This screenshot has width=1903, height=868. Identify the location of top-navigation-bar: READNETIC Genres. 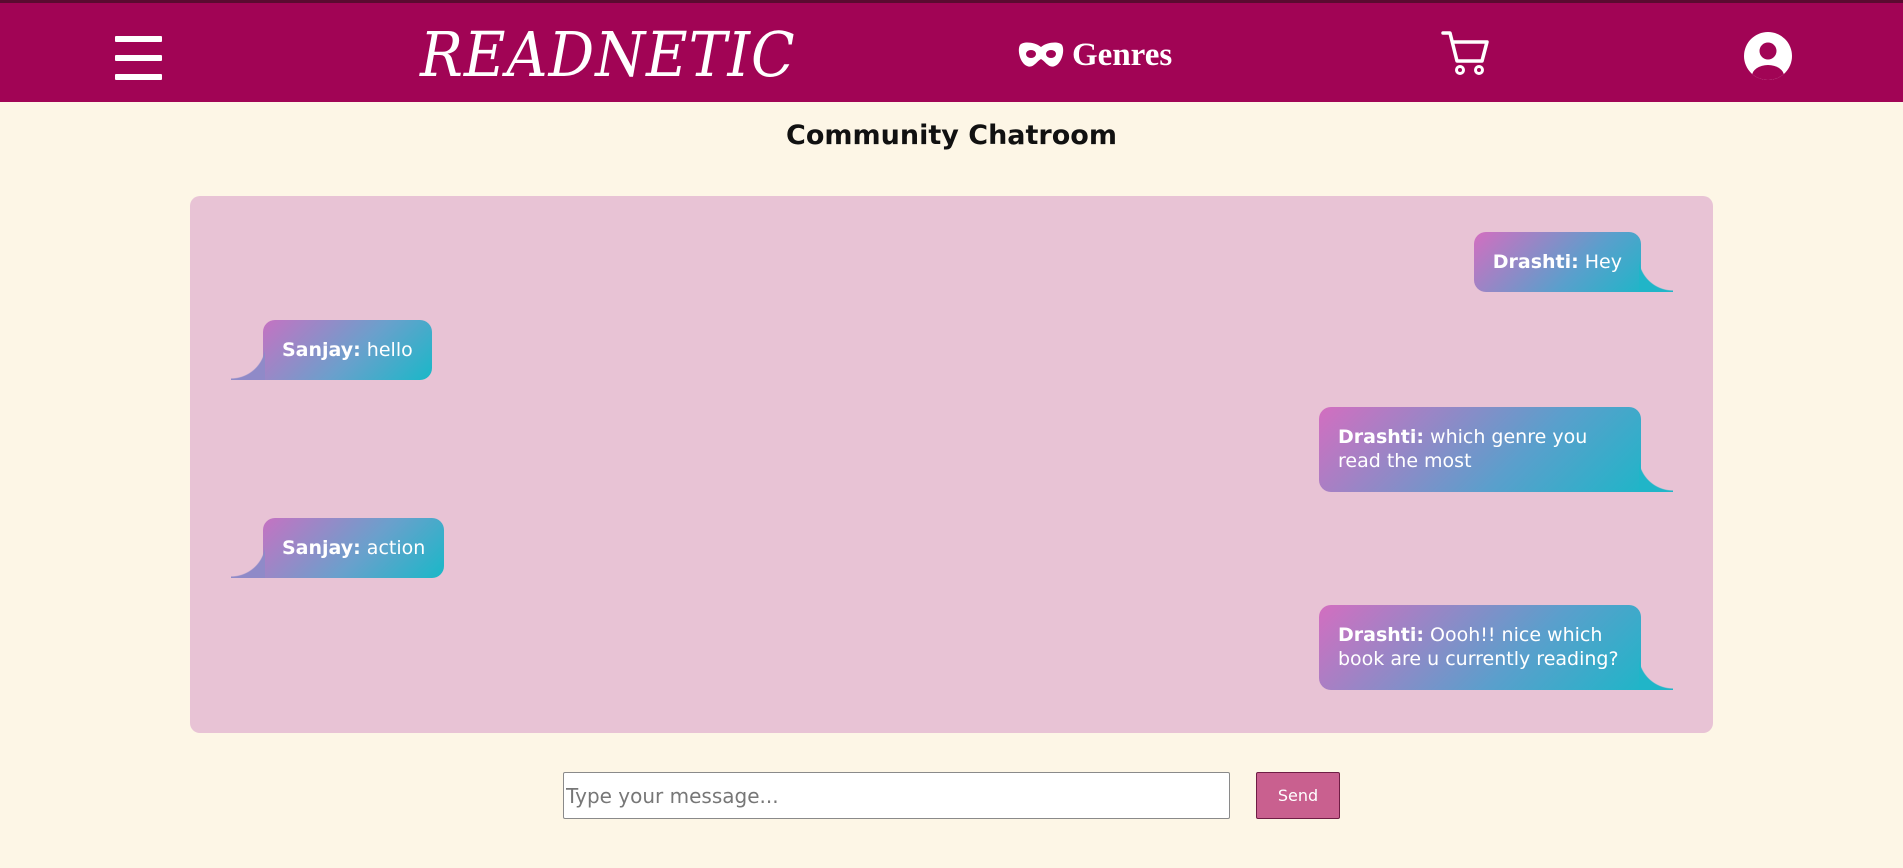
(951, 51).